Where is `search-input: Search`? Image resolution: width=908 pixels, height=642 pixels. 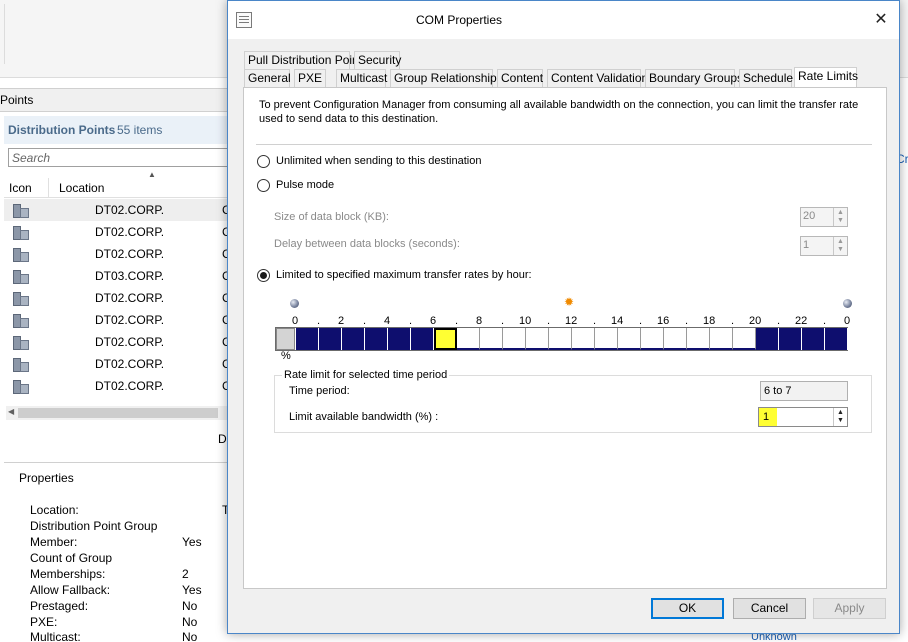 search-input: Search is located at coordinates (119, 157).